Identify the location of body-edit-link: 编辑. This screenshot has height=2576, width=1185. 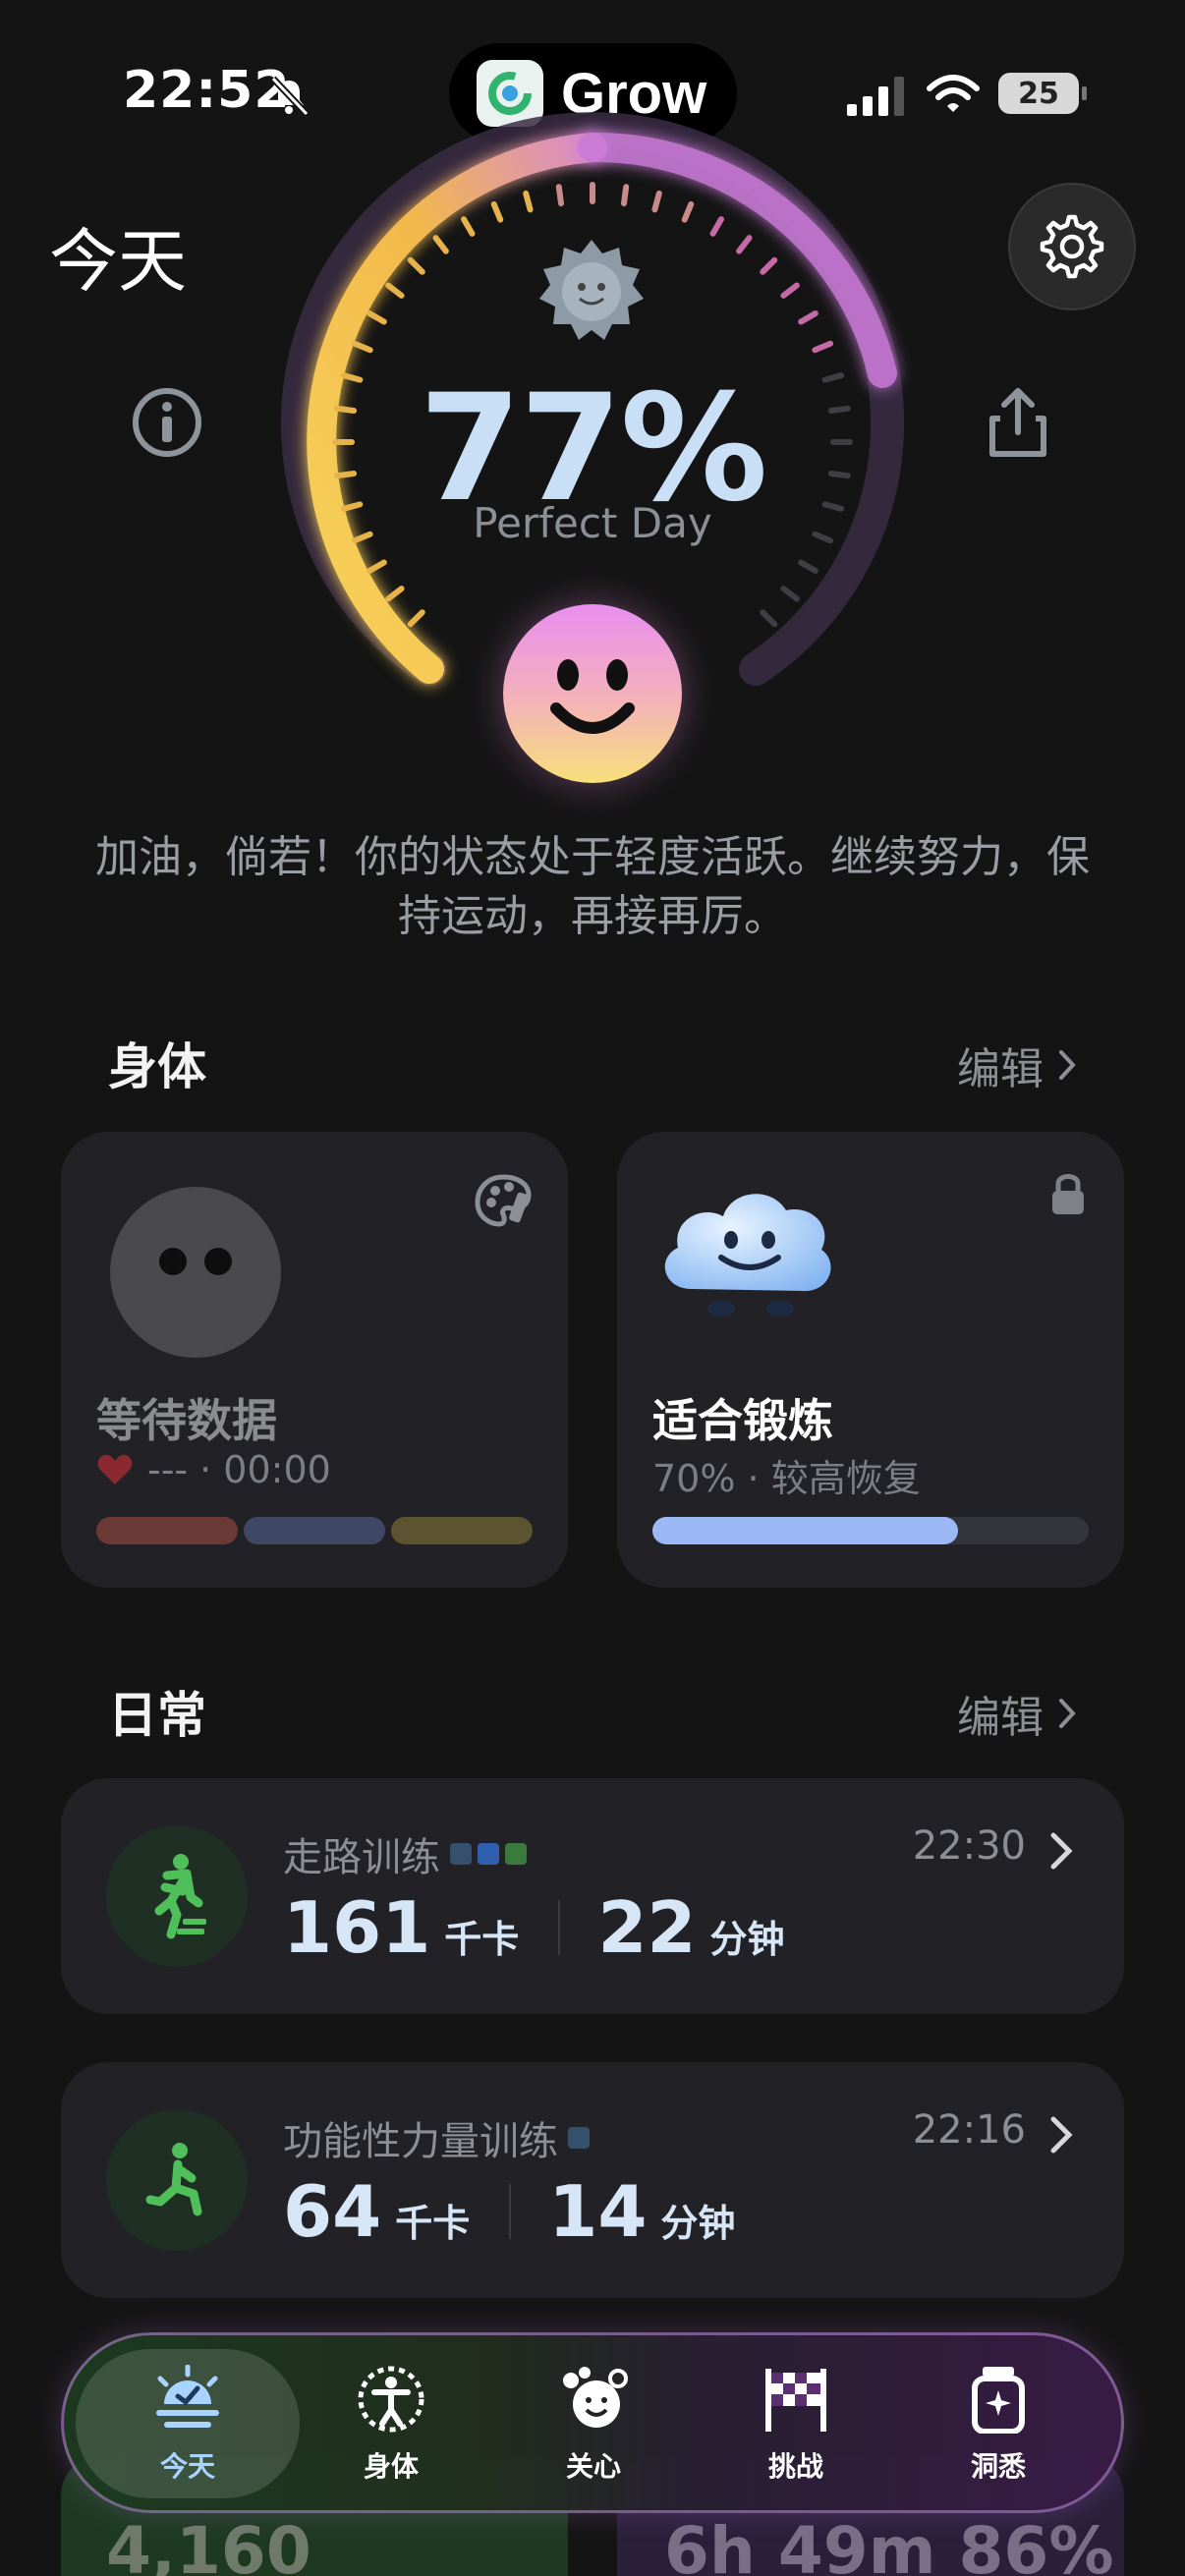
(1017, 1065).